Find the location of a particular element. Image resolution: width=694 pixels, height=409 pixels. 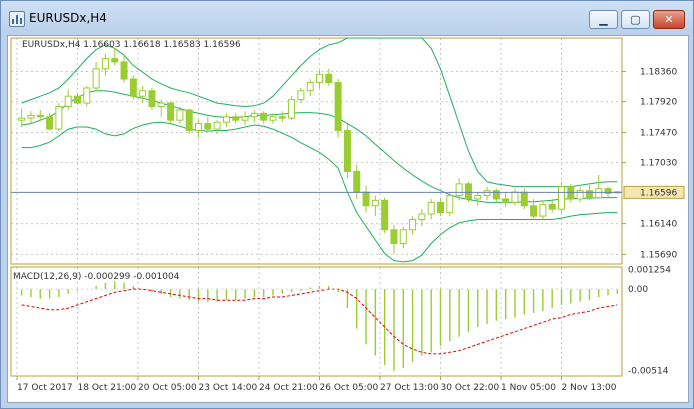

minimize-button: ▁ is located at coordinates (603, 19).